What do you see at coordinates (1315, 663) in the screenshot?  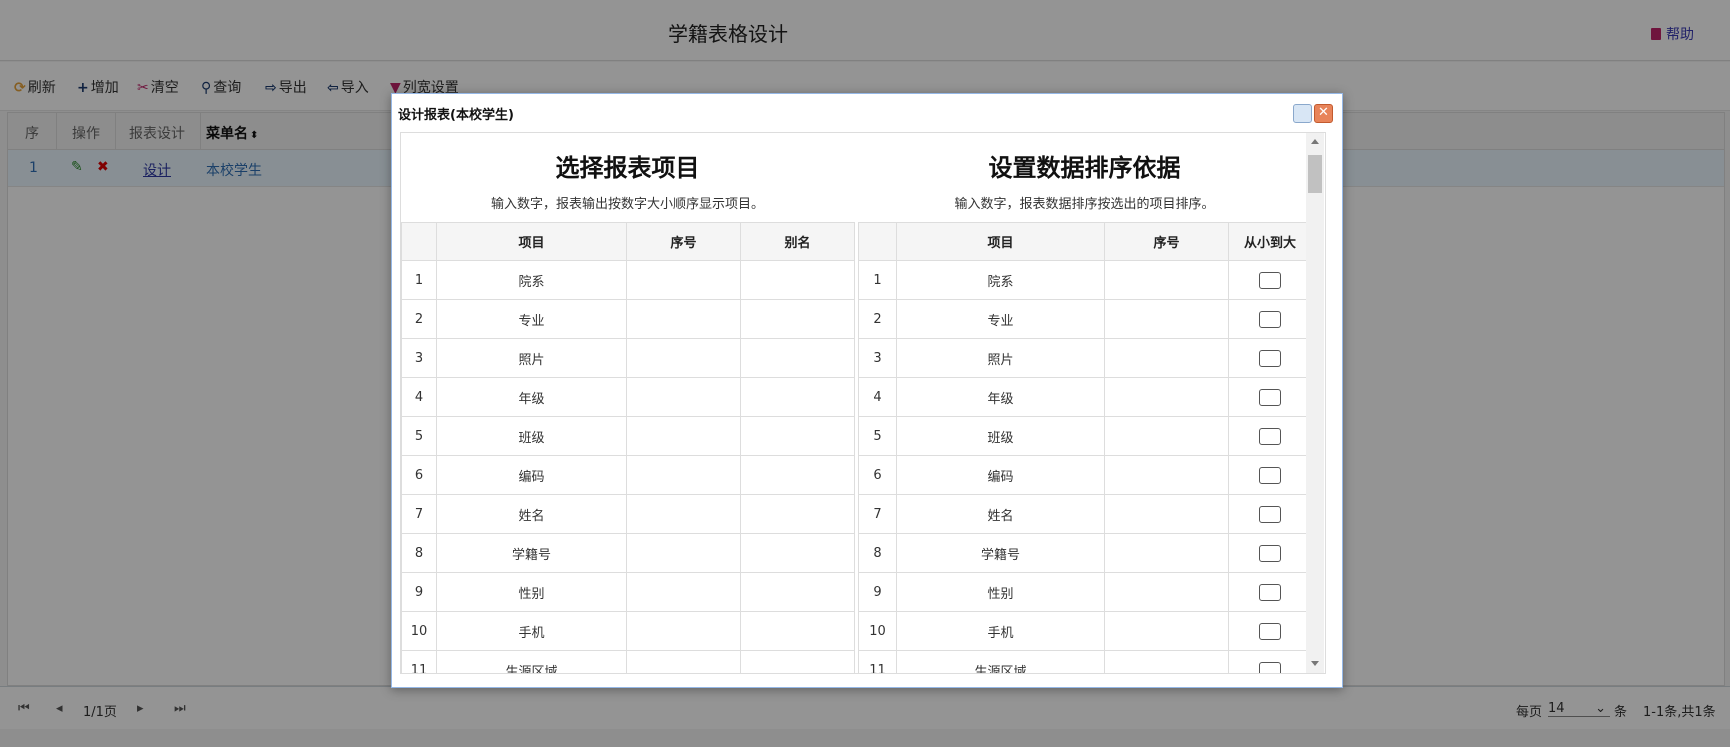 I see `scroll-down-icon` at bounding box center [1315, 663].